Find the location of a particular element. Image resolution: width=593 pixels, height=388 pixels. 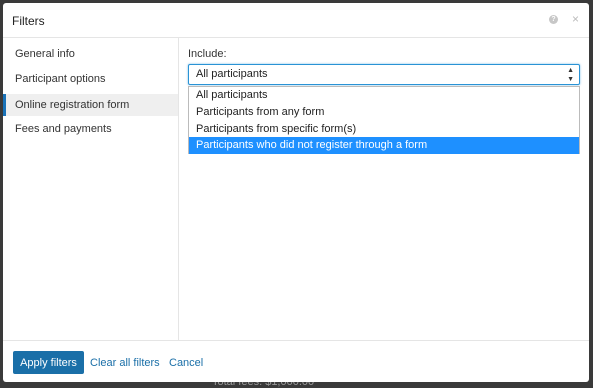

option-any-form: Participants from any form is located at coordinates (384, 112).